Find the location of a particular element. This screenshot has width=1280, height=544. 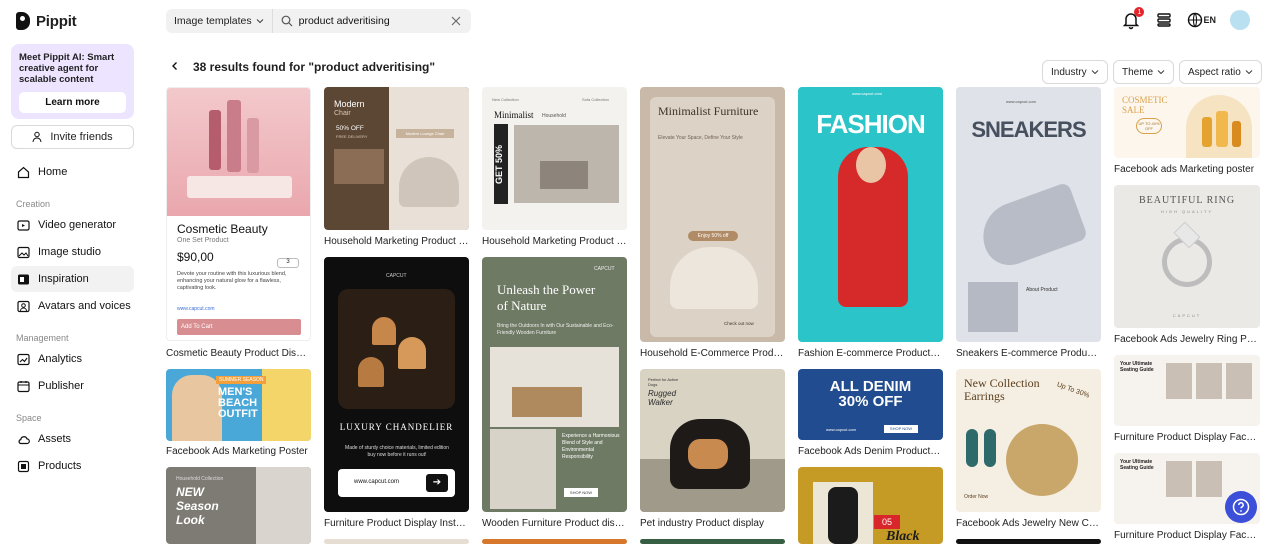

template-foot: Check out now is located at coordinates (739, 323).